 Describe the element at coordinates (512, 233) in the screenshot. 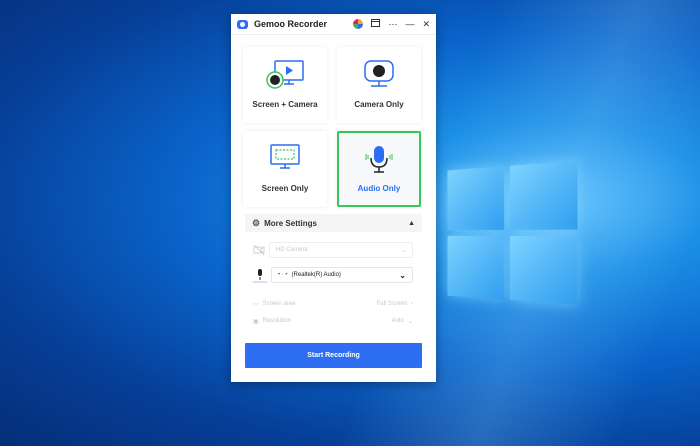

I see `windows-logo` at that location.